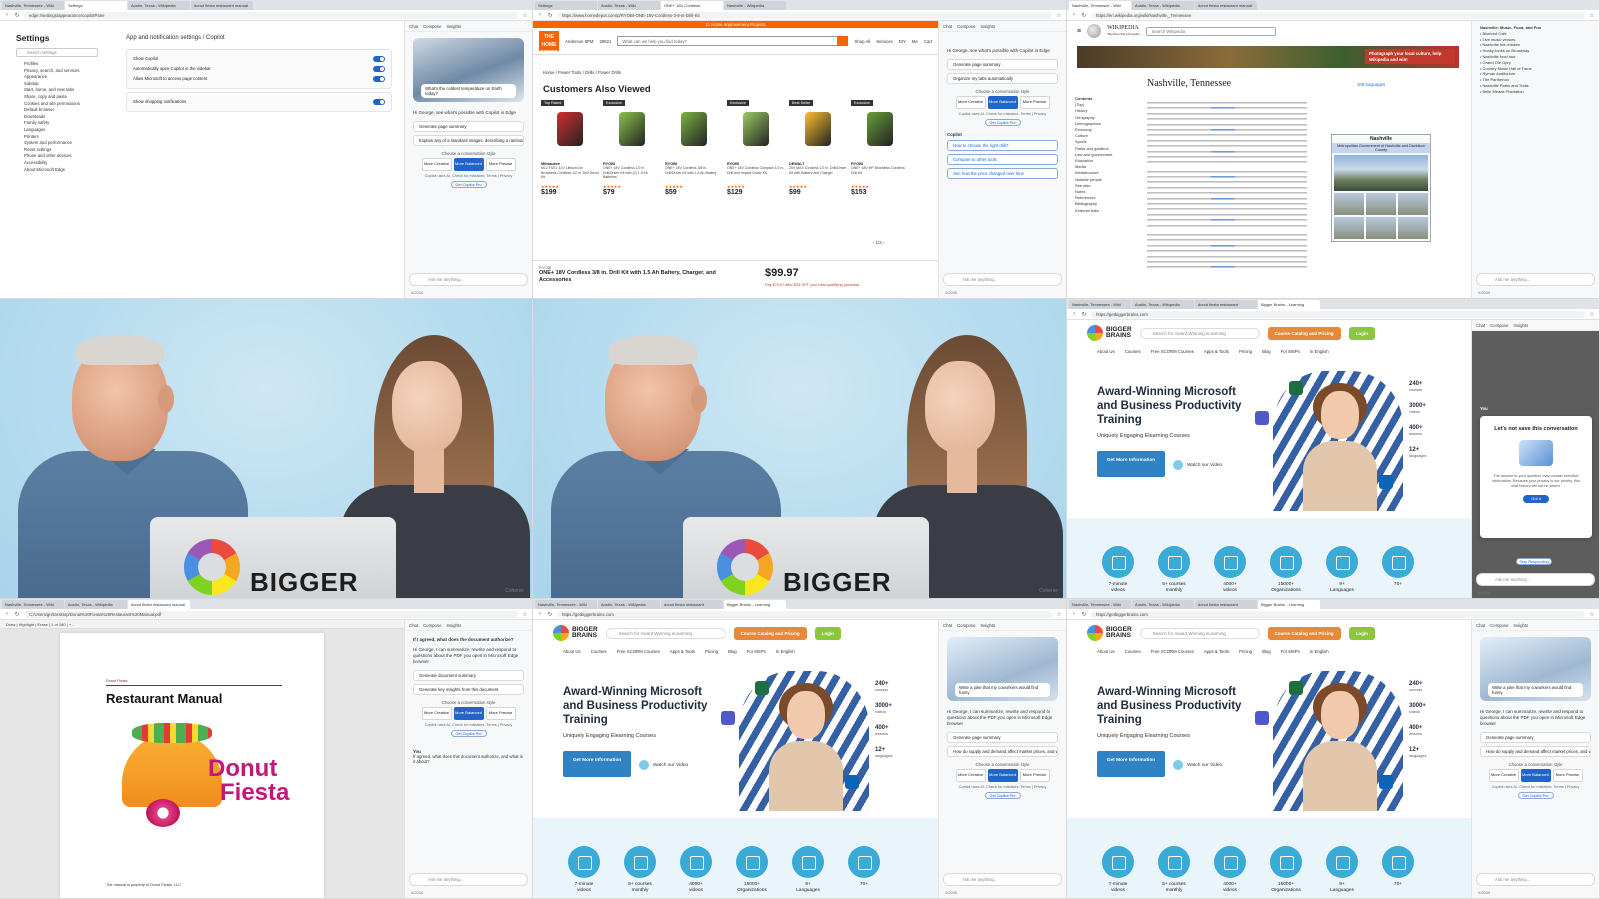 This screenshot has height=899, width=1600. I want to click on login-button: Login, so click(1361, 333).